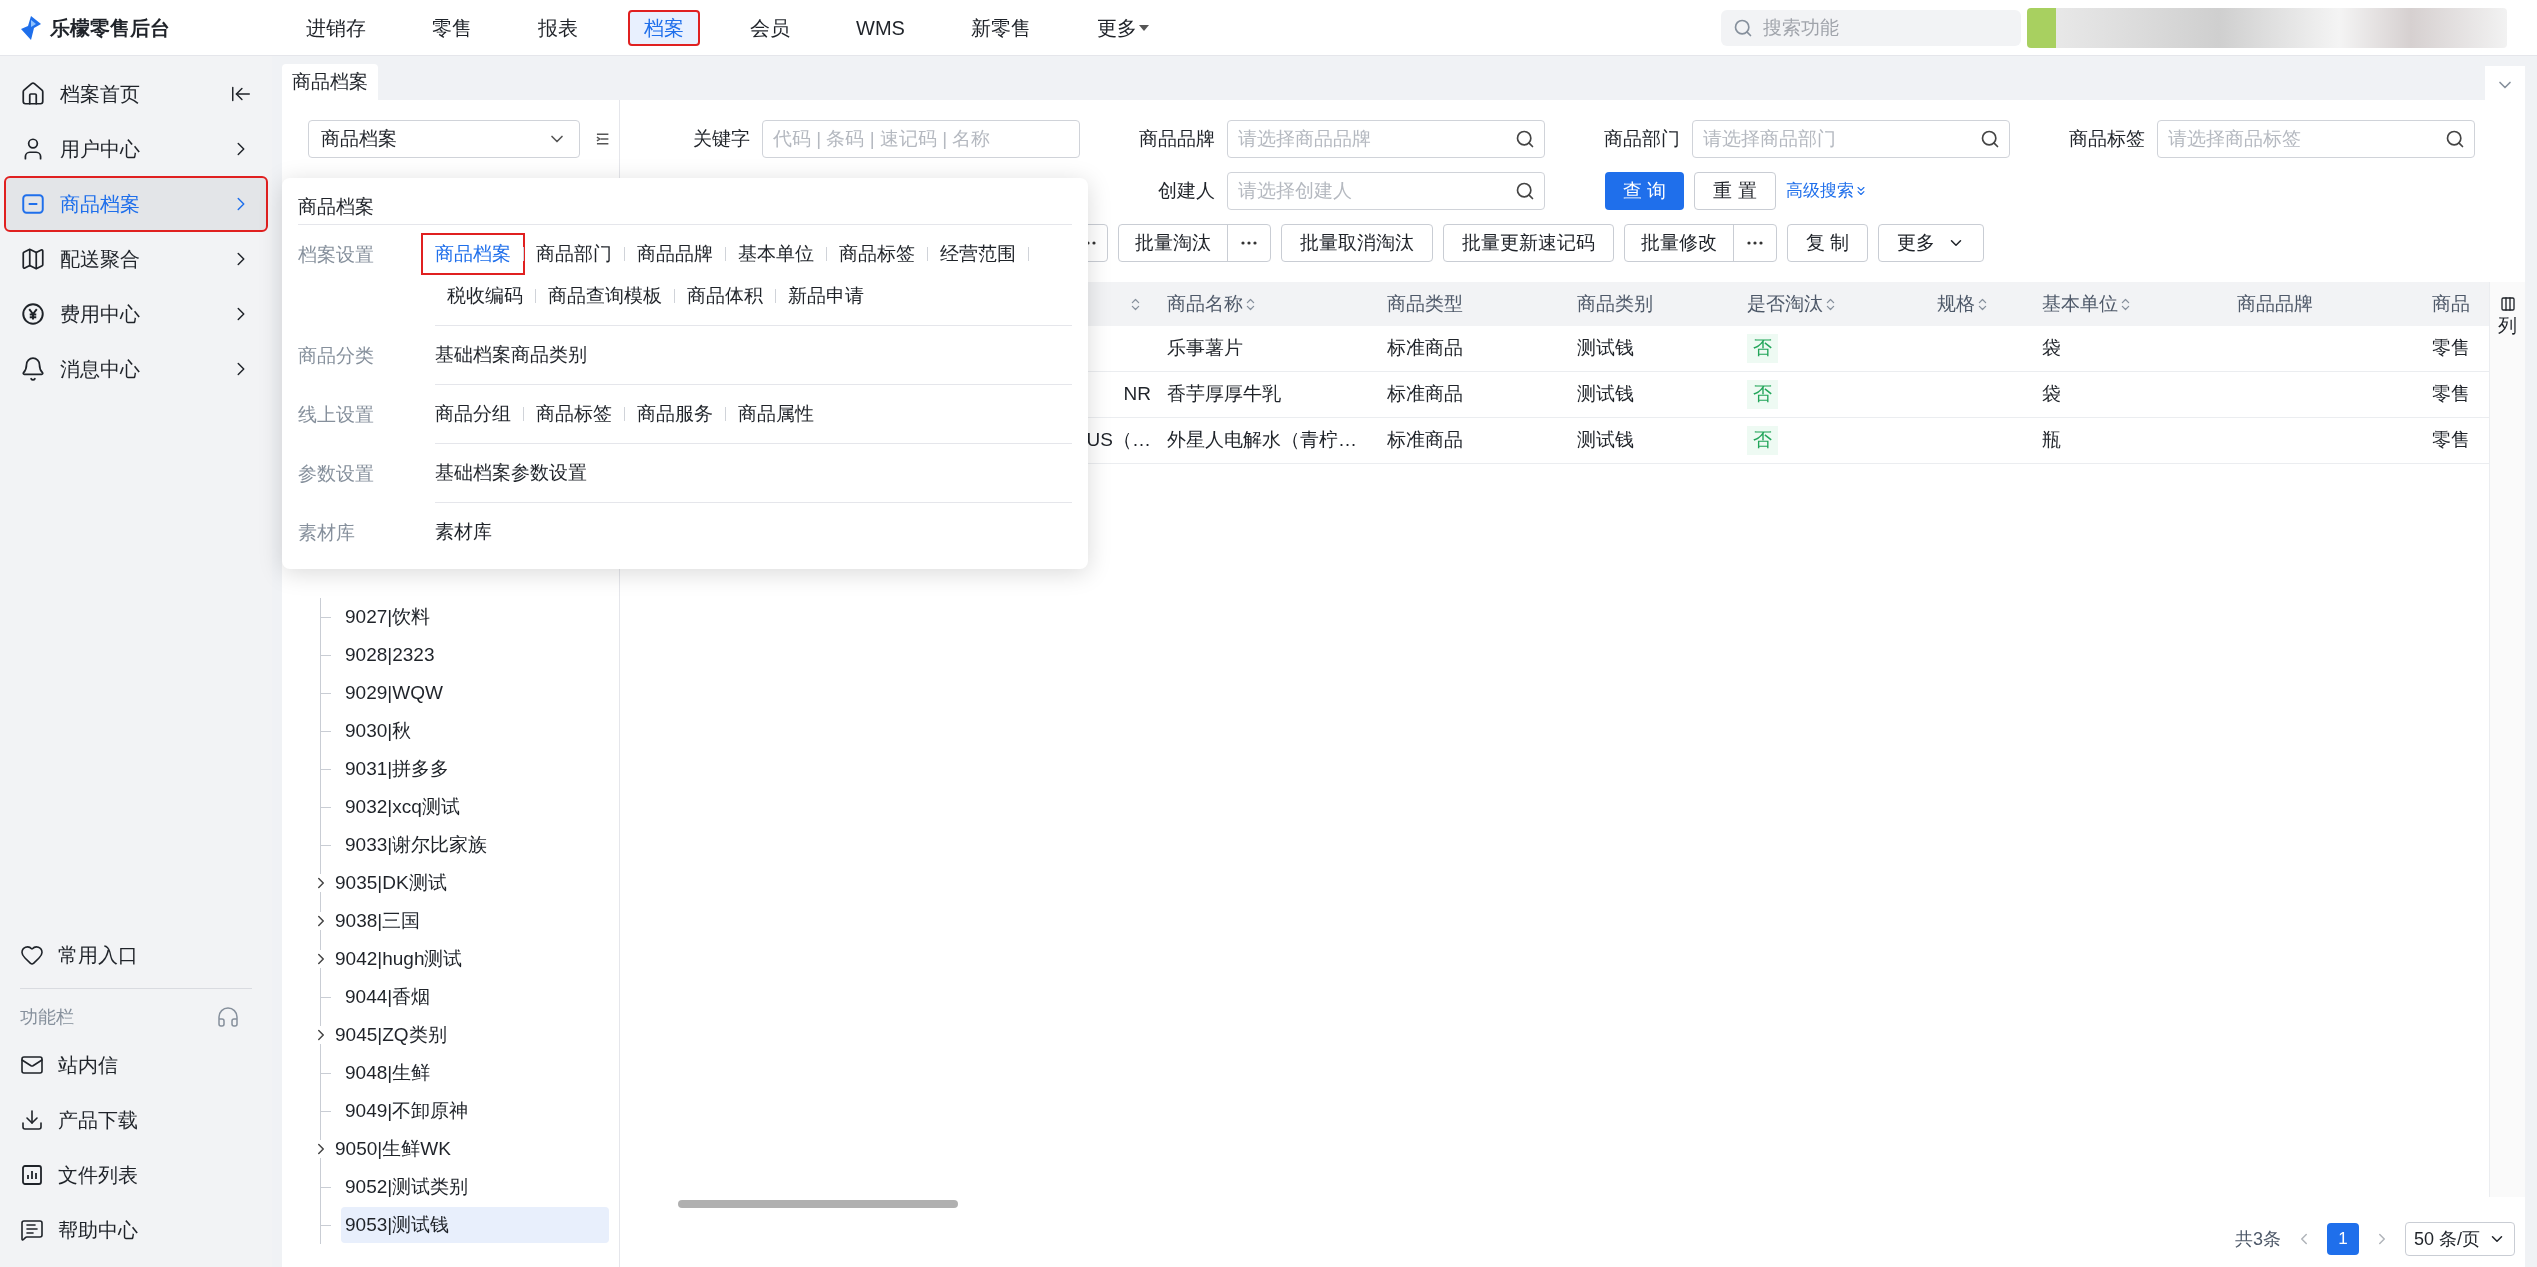  What do you see at coordinates (33, 259) in the screenshot?
I see `map-icon` at bounding box center [33, 259].